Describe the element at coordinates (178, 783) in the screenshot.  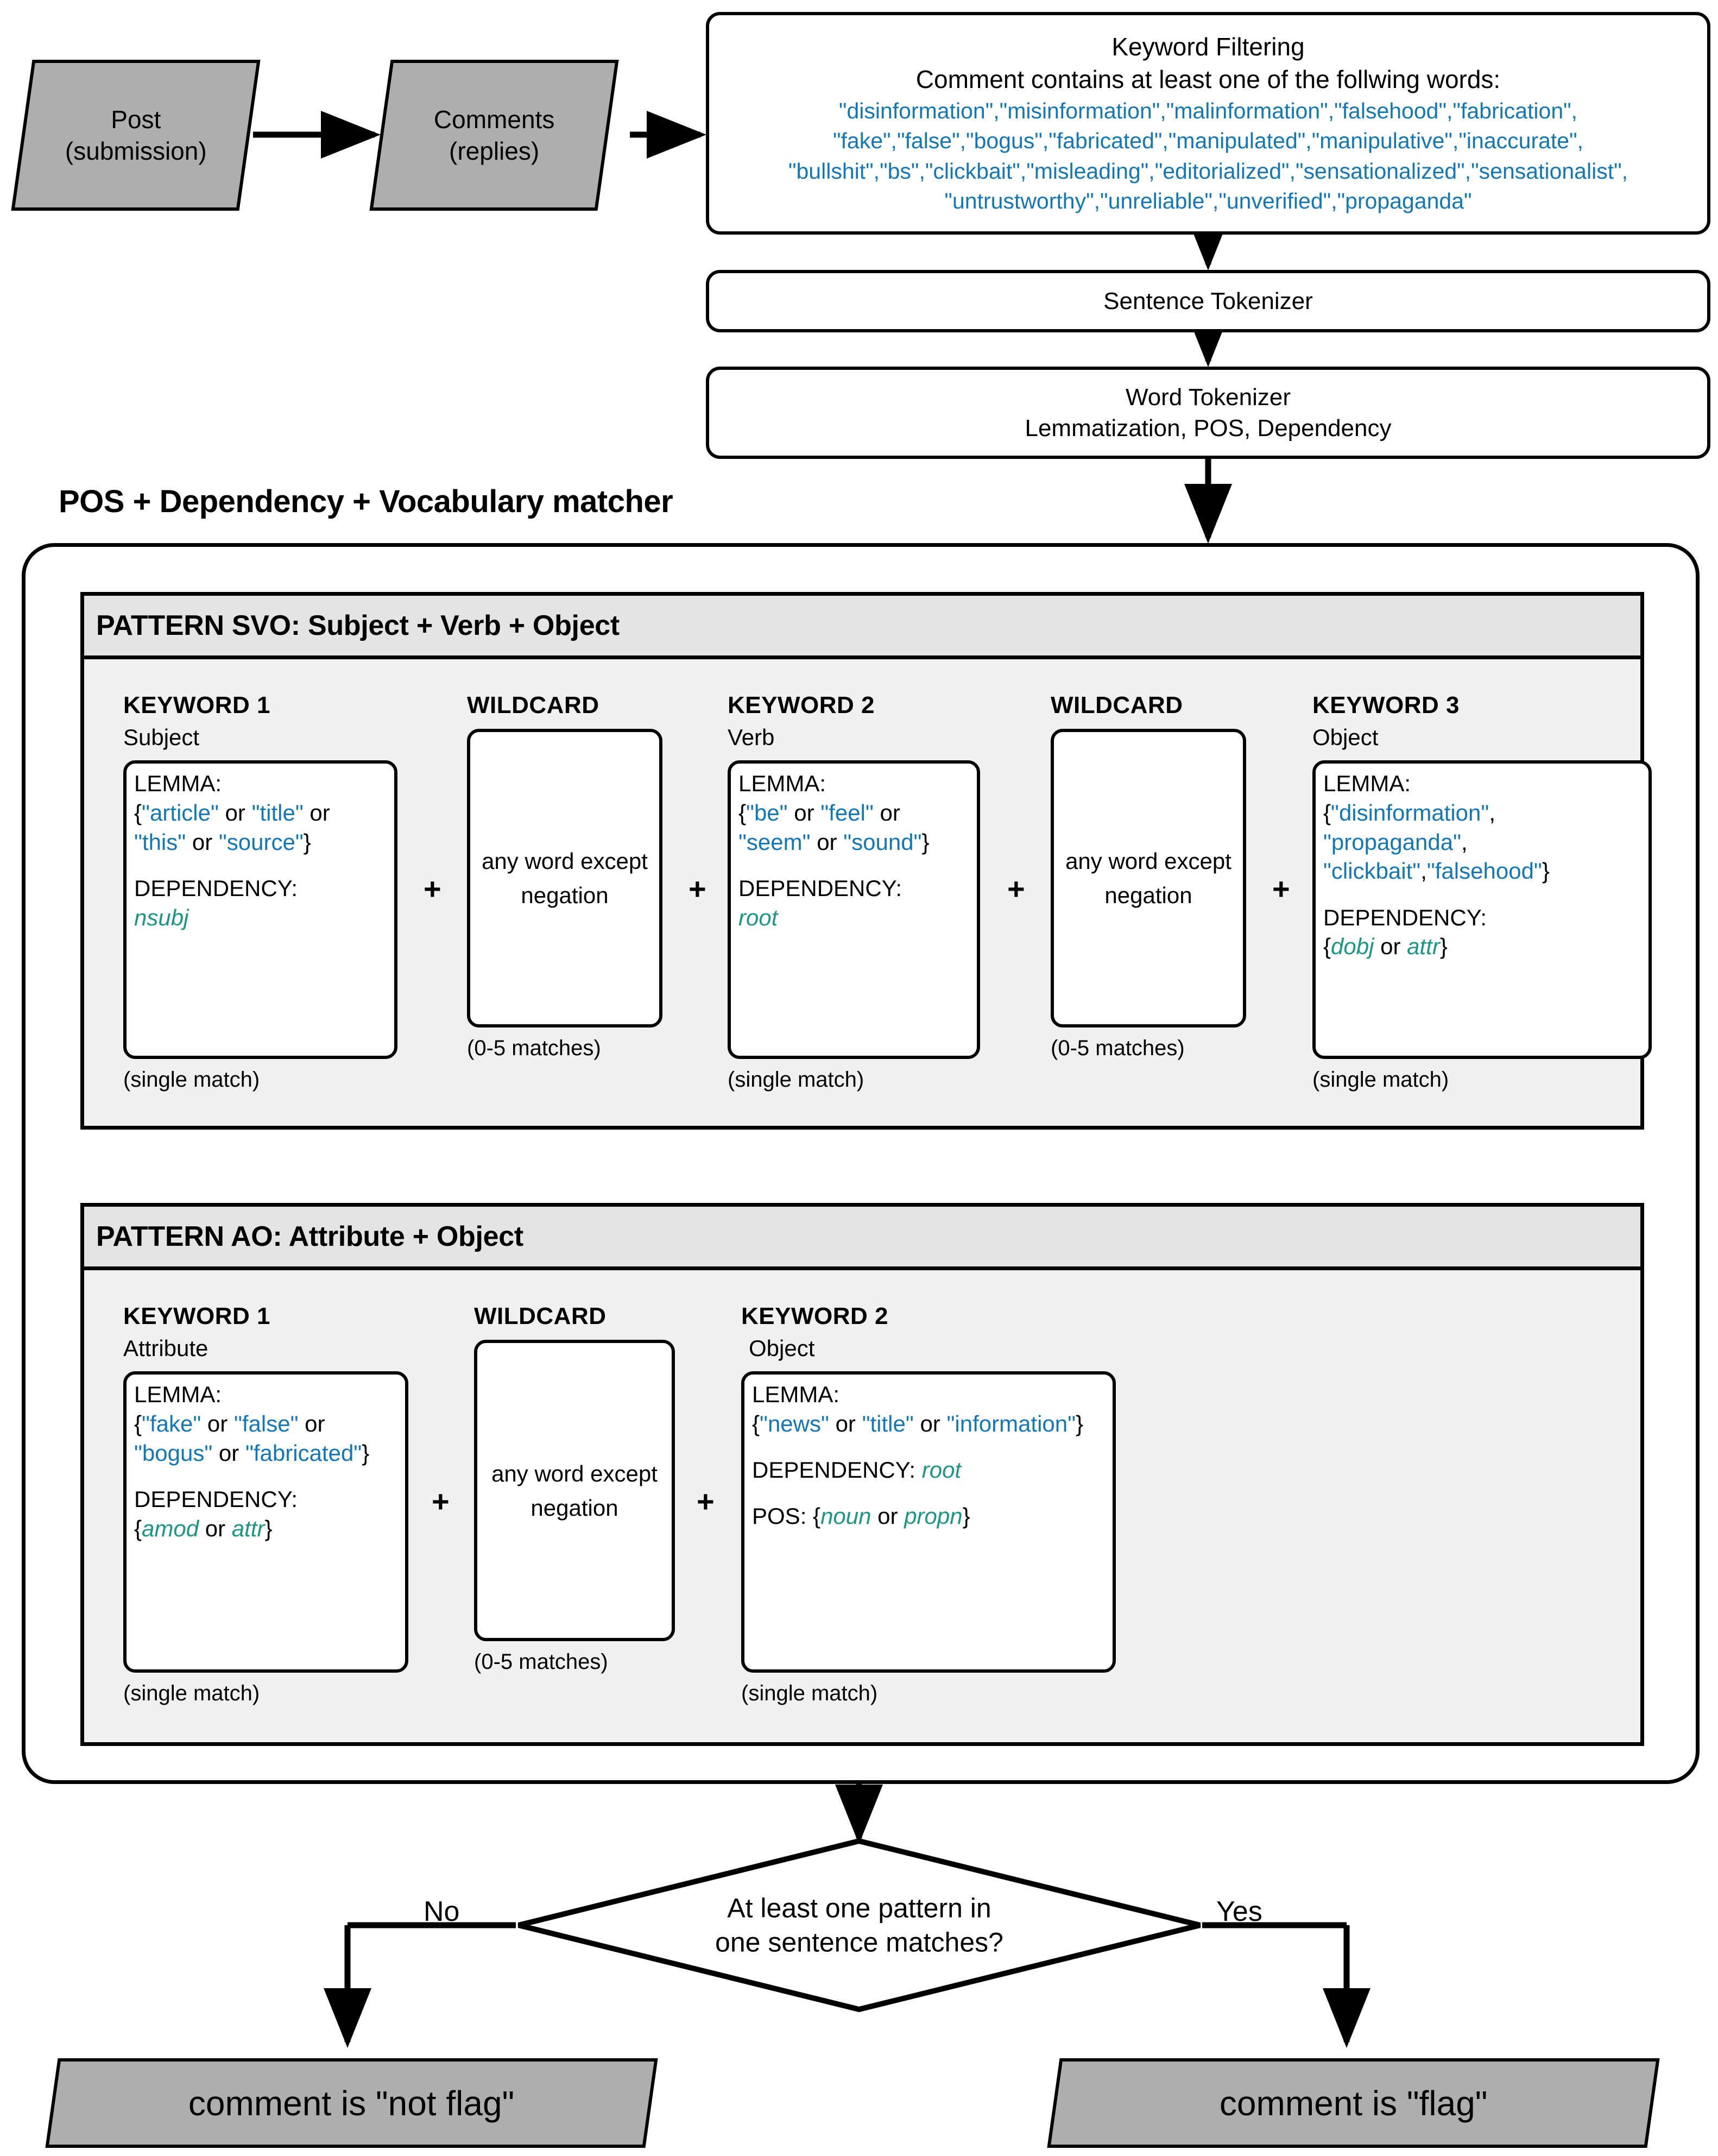
I see `svo-kw1-lemma-label: LEMMA:` at that location.